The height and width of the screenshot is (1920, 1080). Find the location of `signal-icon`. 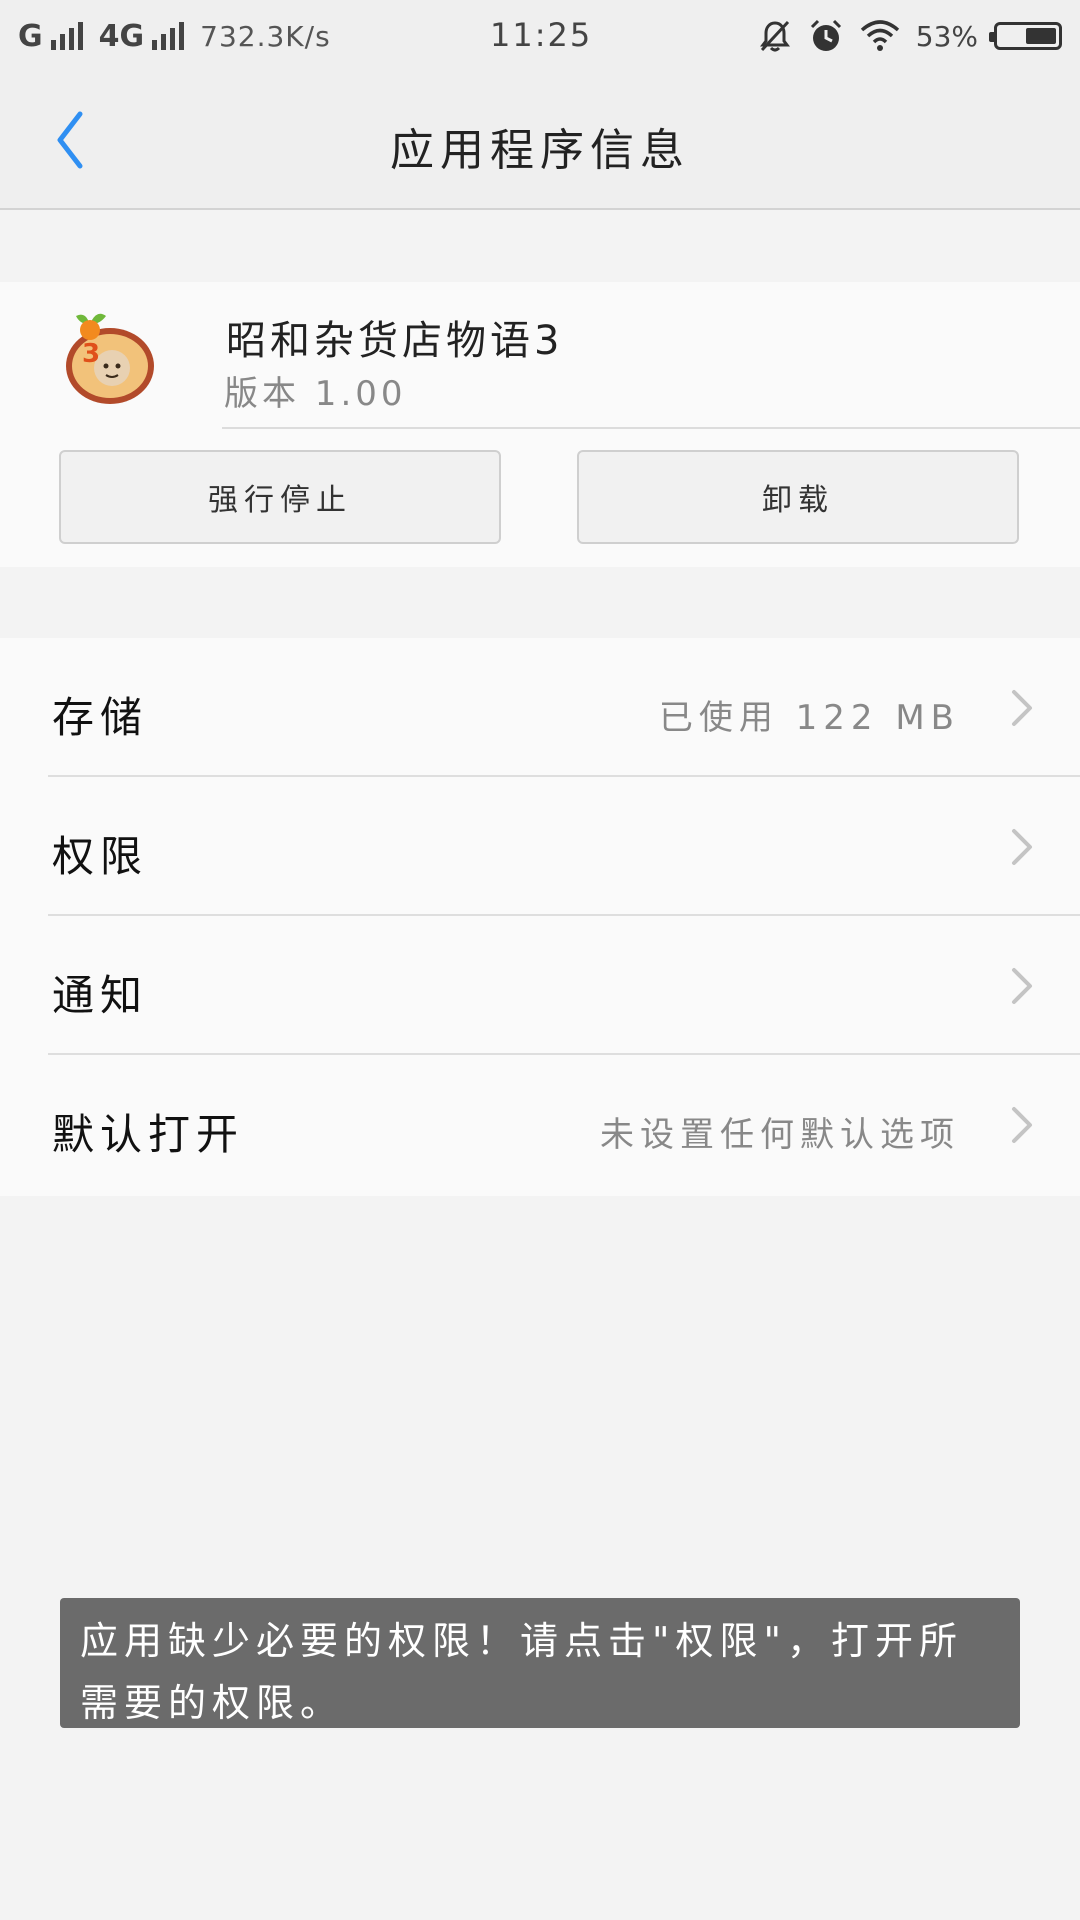

signal-icon is located at coordinates (66, 36).